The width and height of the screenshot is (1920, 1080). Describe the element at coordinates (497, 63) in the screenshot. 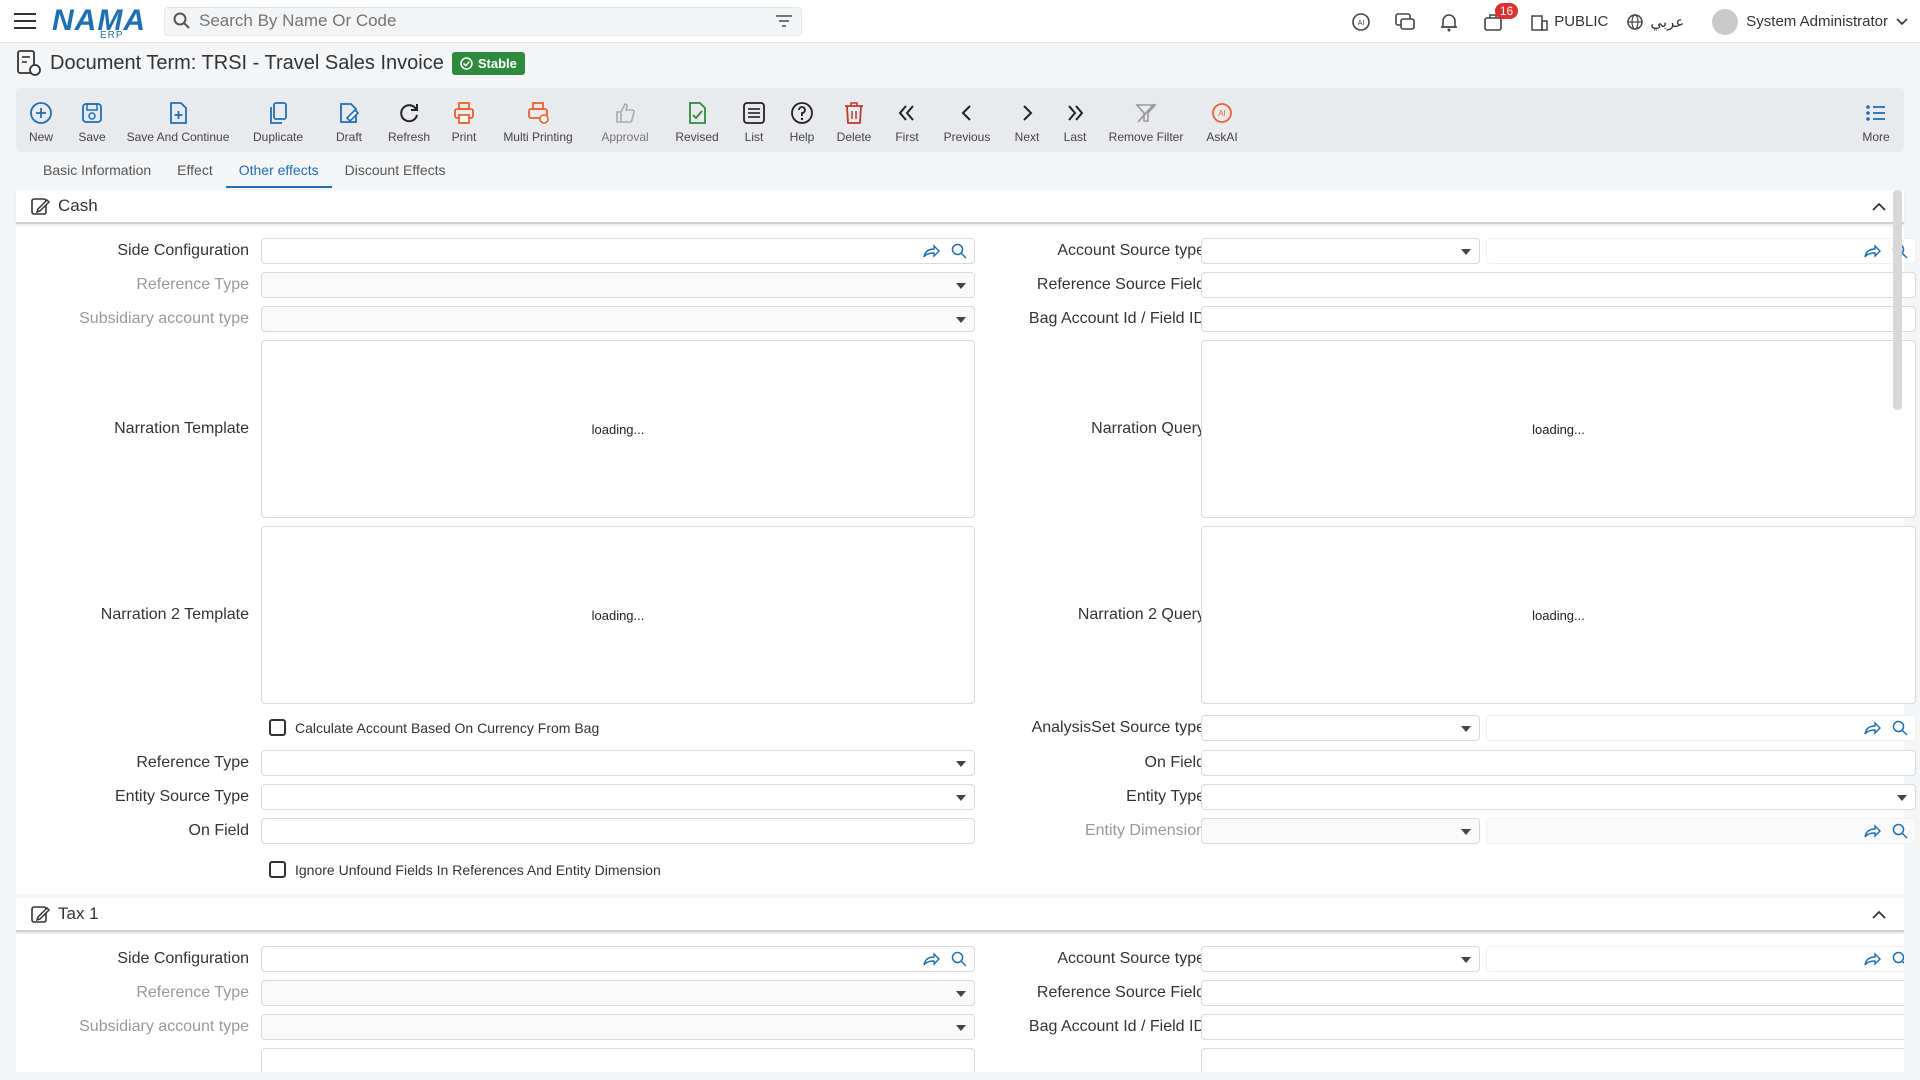

I see `status-text: Stable` at that location.